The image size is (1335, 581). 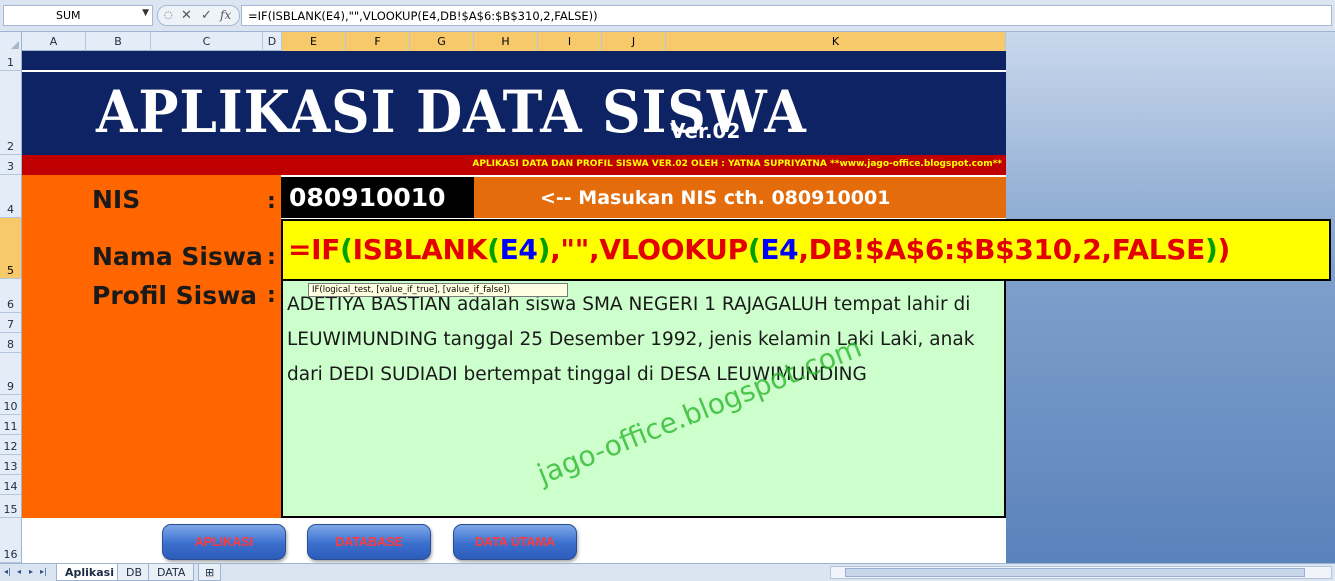 I want to click on row-header-10: 10, so click(x=11, y=405).